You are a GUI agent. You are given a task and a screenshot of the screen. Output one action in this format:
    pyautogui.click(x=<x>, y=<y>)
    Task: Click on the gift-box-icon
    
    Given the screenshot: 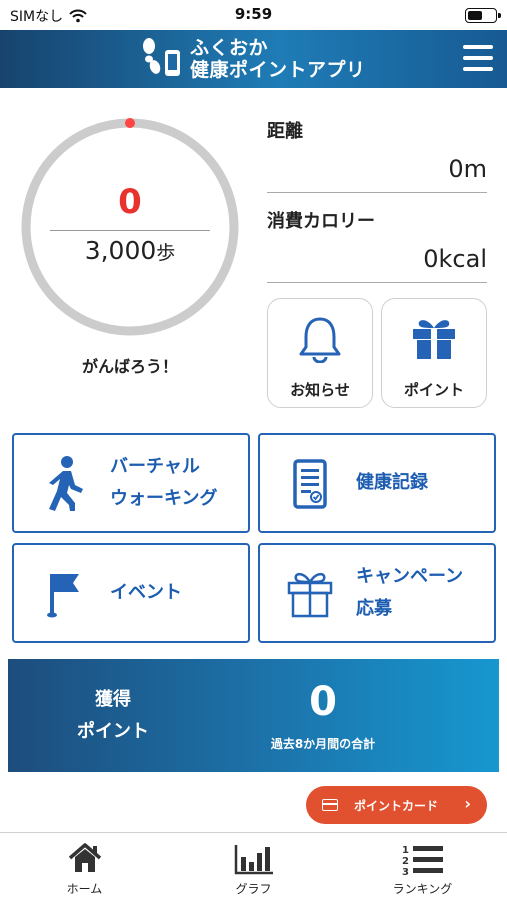 What is the action you would take?
    pyautogui.click(x=310, y=595)
    